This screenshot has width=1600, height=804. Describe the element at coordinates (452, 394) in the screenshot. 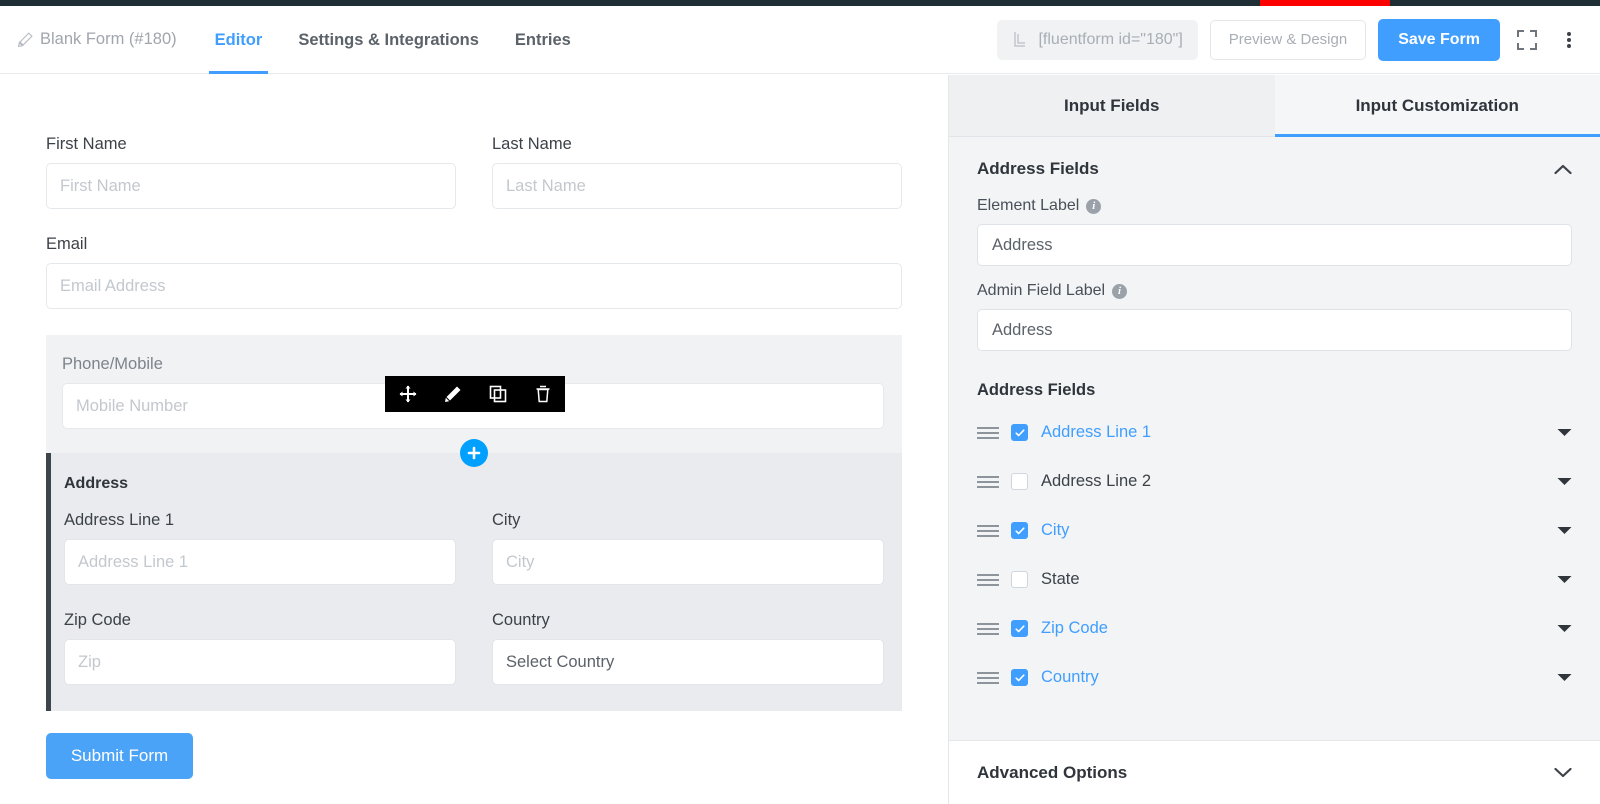

I see `edit-field-button` at that location.